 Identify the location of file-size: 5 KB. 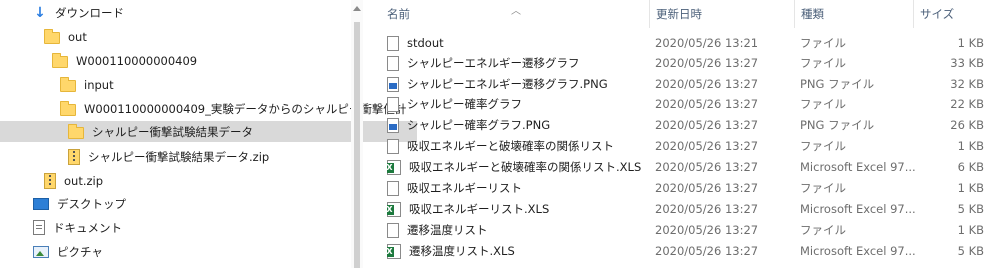
(970, 209).